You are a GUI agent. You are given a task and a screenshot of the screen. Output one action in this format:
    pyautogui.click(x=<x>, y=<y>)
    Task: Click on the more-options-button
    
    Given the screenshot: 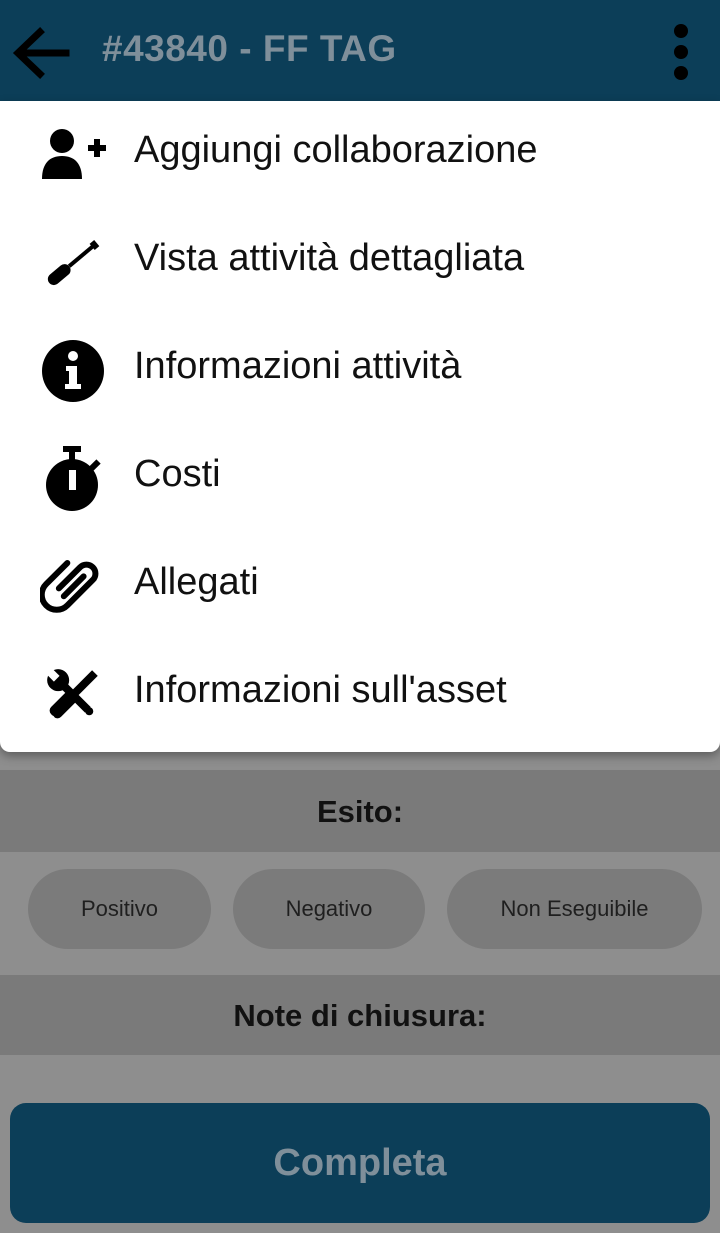 What is the action you would take?
    pyautogui.click(x=681, y=53)
    